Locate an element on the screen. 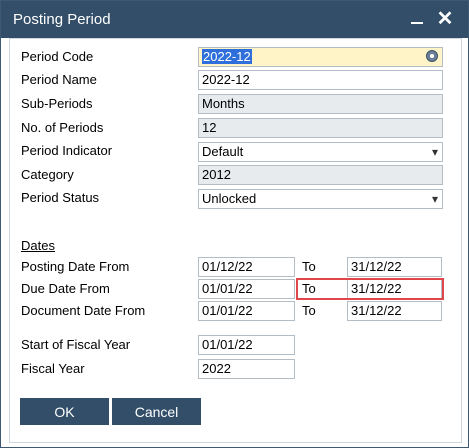 The width and height of the screenshot is (469, 448). category-field: 2012 is located at coordinates (320, 175).